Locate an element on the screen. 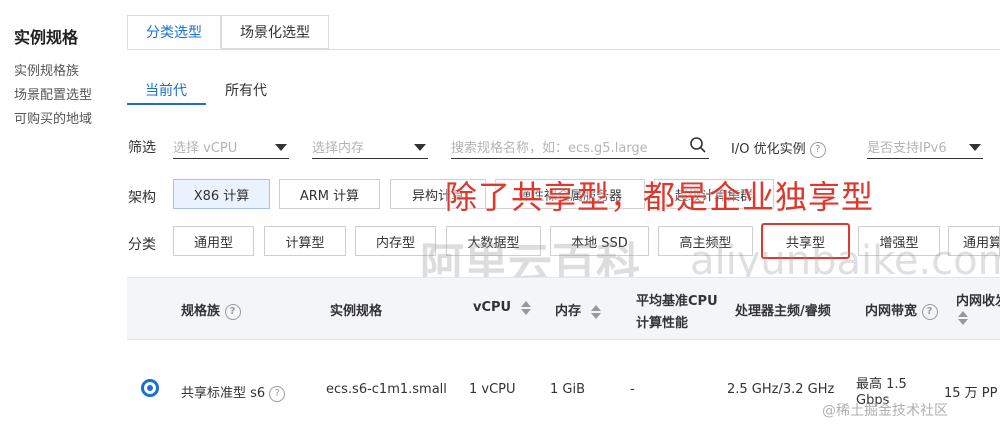  sidebar-title: 实例规格 is located at coordinates (46, 37).